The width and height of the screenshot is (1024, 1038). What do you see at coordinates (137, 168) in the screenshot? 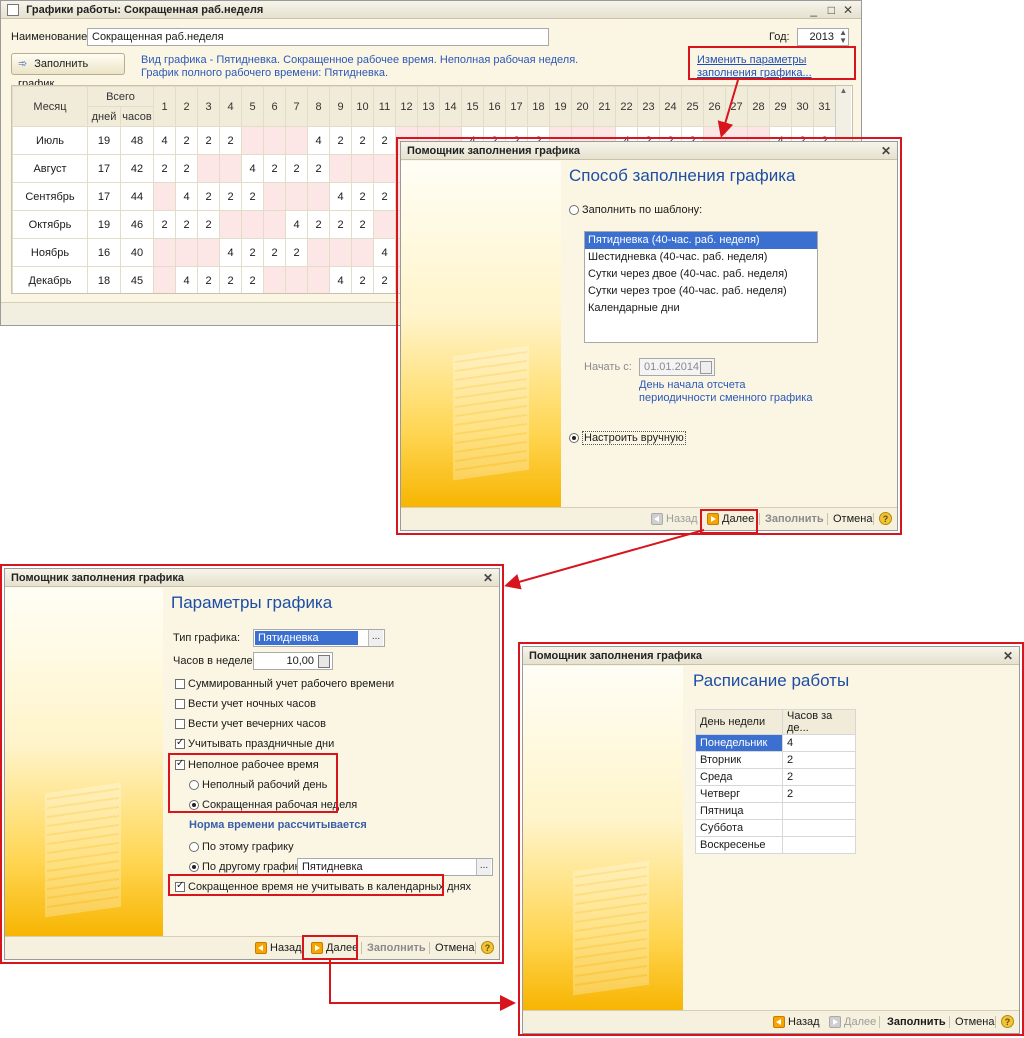
I see `hours-cell: 42` at bounding box center [137, 168].